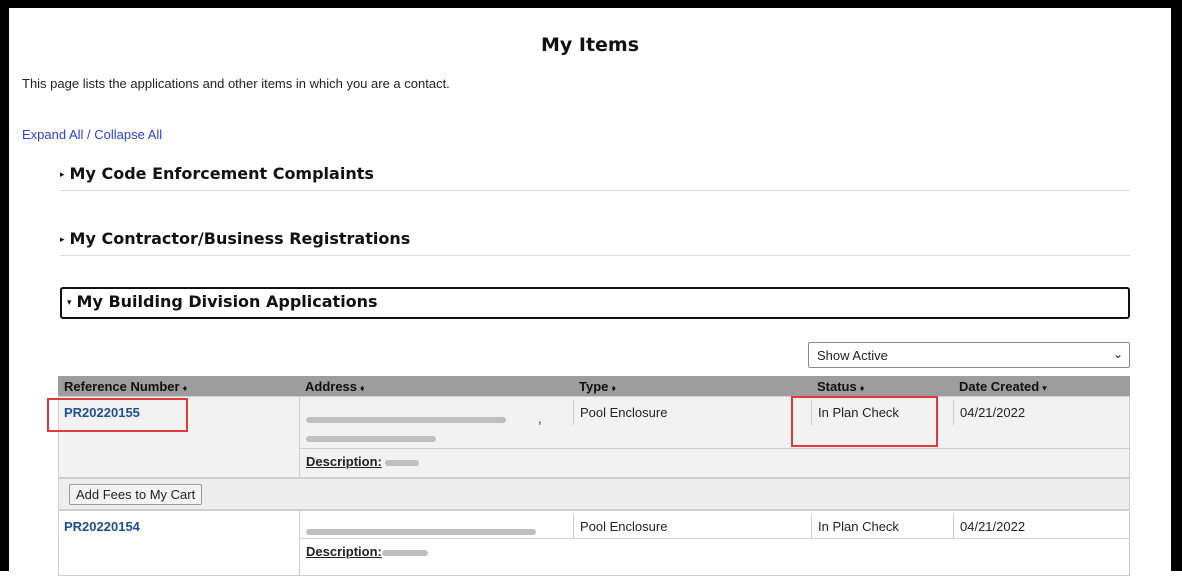  I want to click on section-building-division-applications: ▾ My Building Division Applications, so click(595, 303).